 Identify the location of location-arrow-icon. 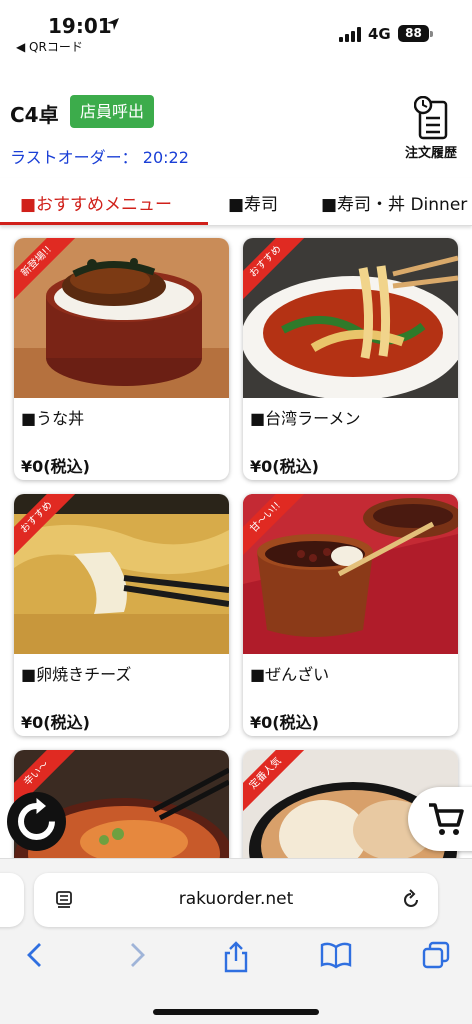
(113, 24).